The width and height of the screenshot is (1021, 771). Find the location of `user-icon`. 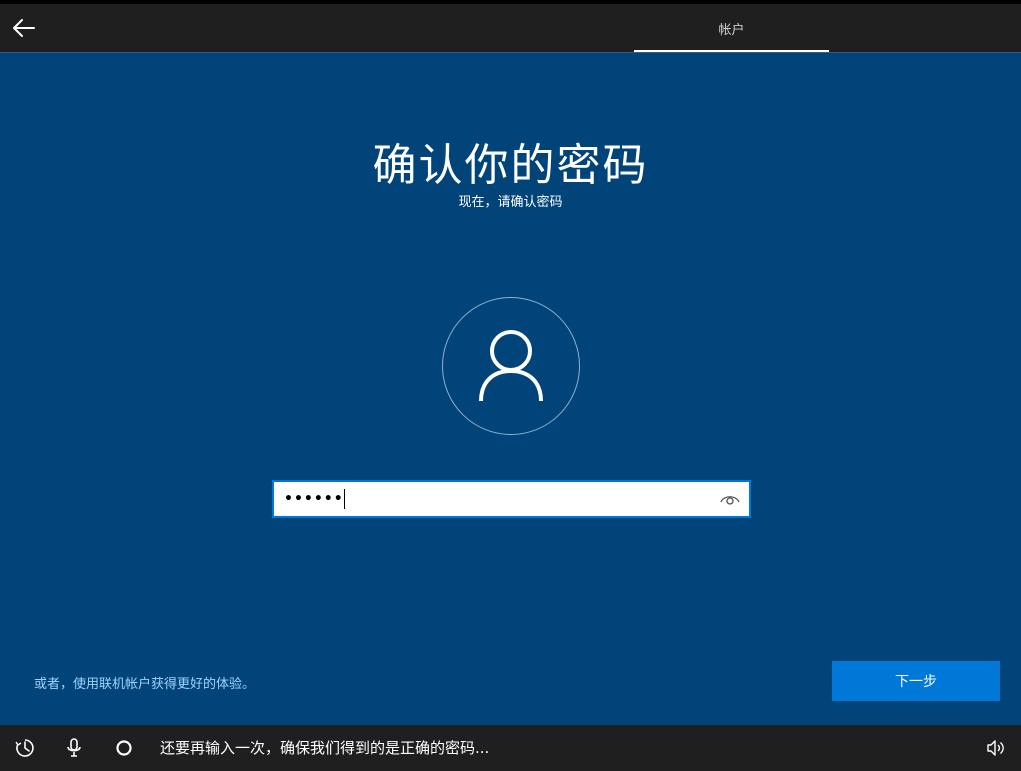

user-icon is located at coordinates (511, 366).